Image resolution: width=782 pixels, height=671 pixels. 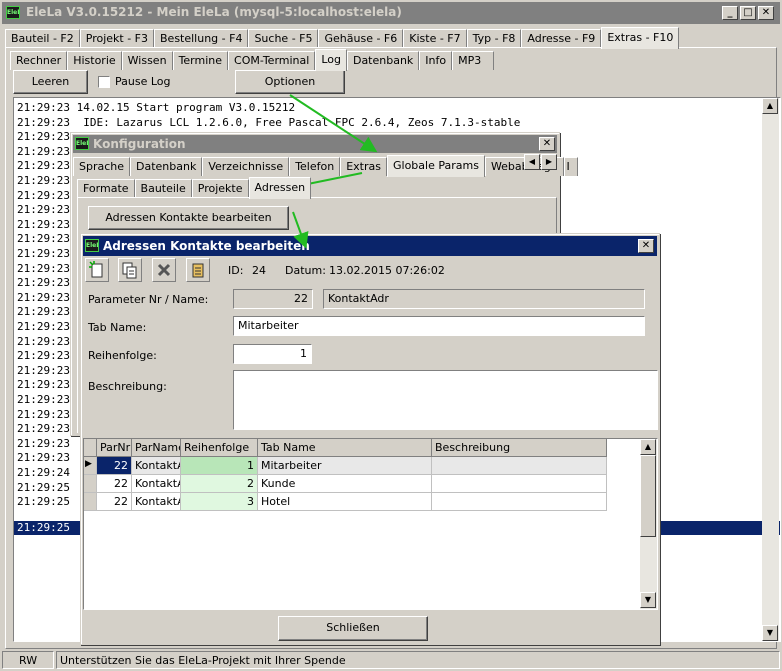 What do you see at coordinates (333, 171) in the screenshot?
I see `annotation-arrows` at bounding box center [333, 171].